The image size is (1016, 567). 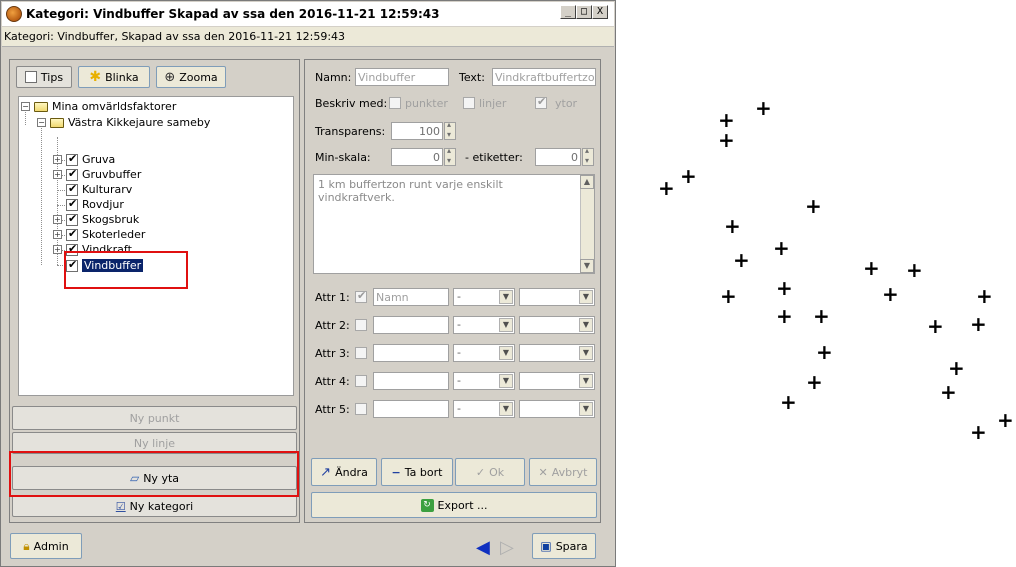 What do you see at coordinates (99, 234) in the screenshot?
I see `tree-item-skoterleder: + Skoterleder` at bounding box center [99, 234].